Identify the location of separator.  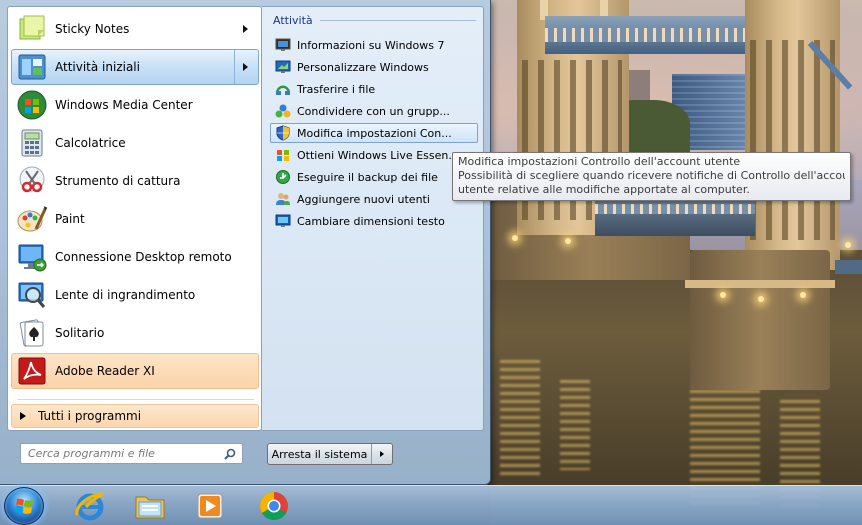
(136, 399).